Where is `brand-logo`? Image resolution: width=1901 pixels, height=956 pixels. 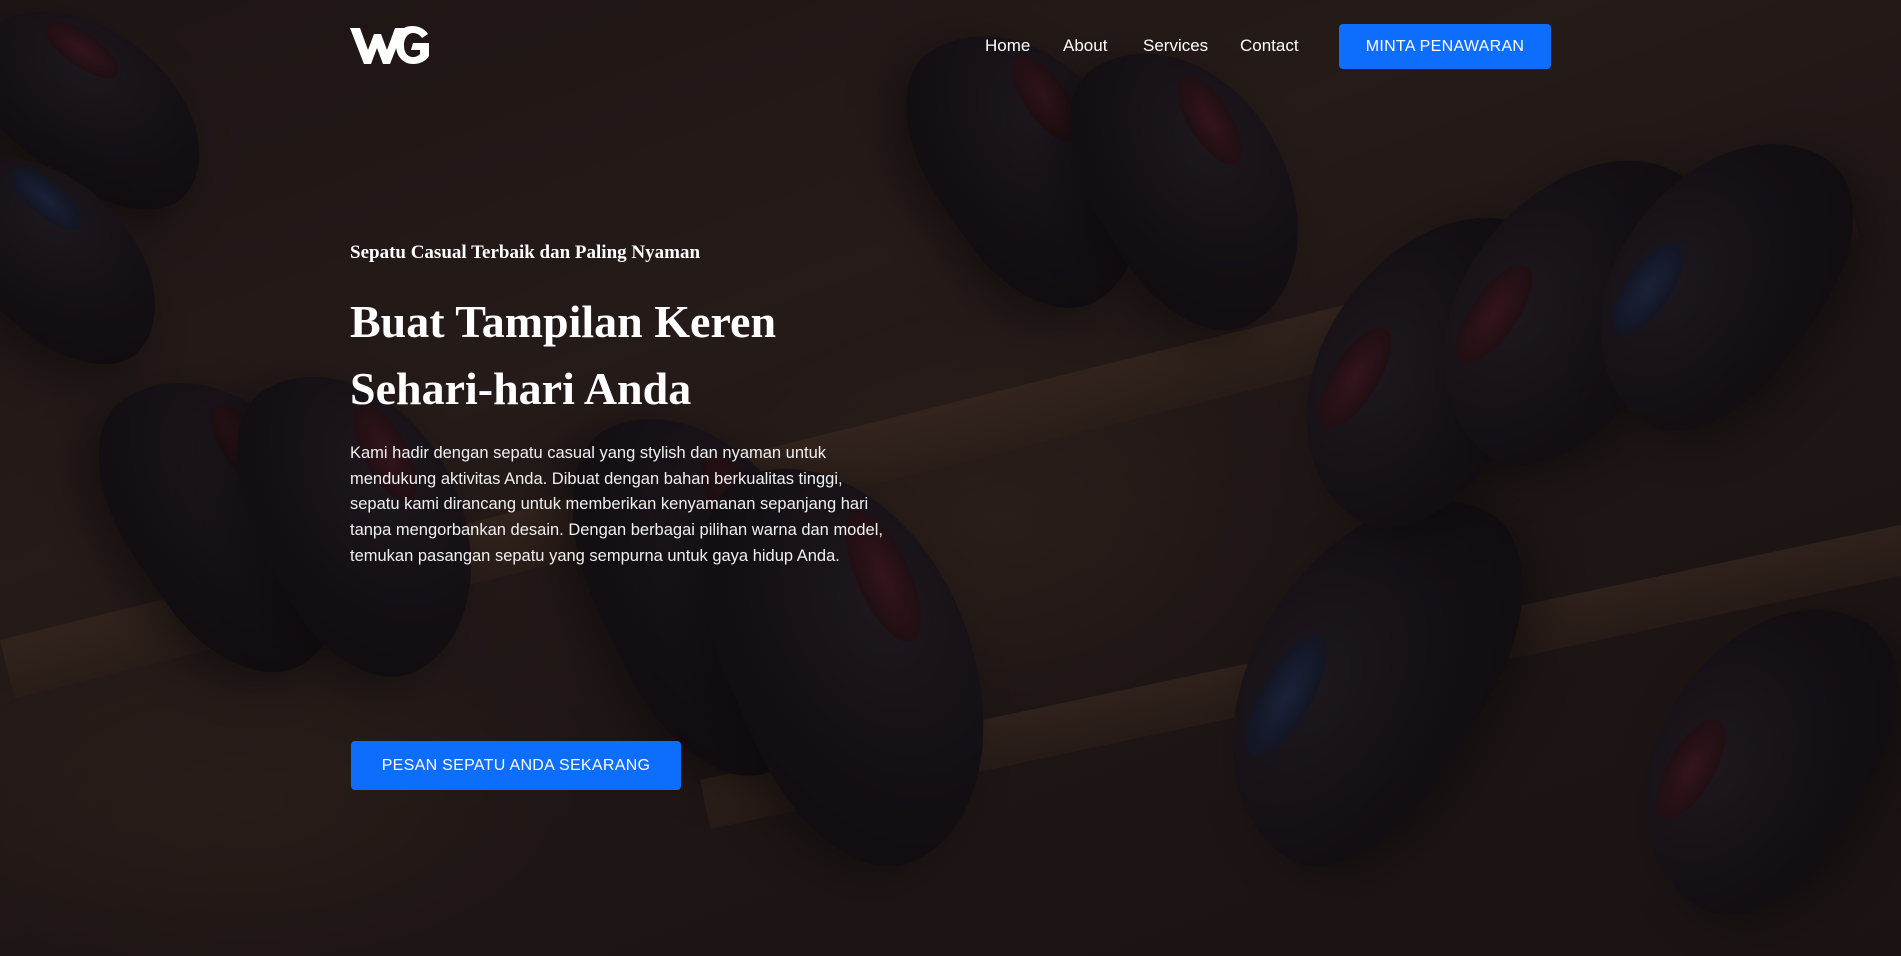
brand-logo is located at coordinates (390, 45).